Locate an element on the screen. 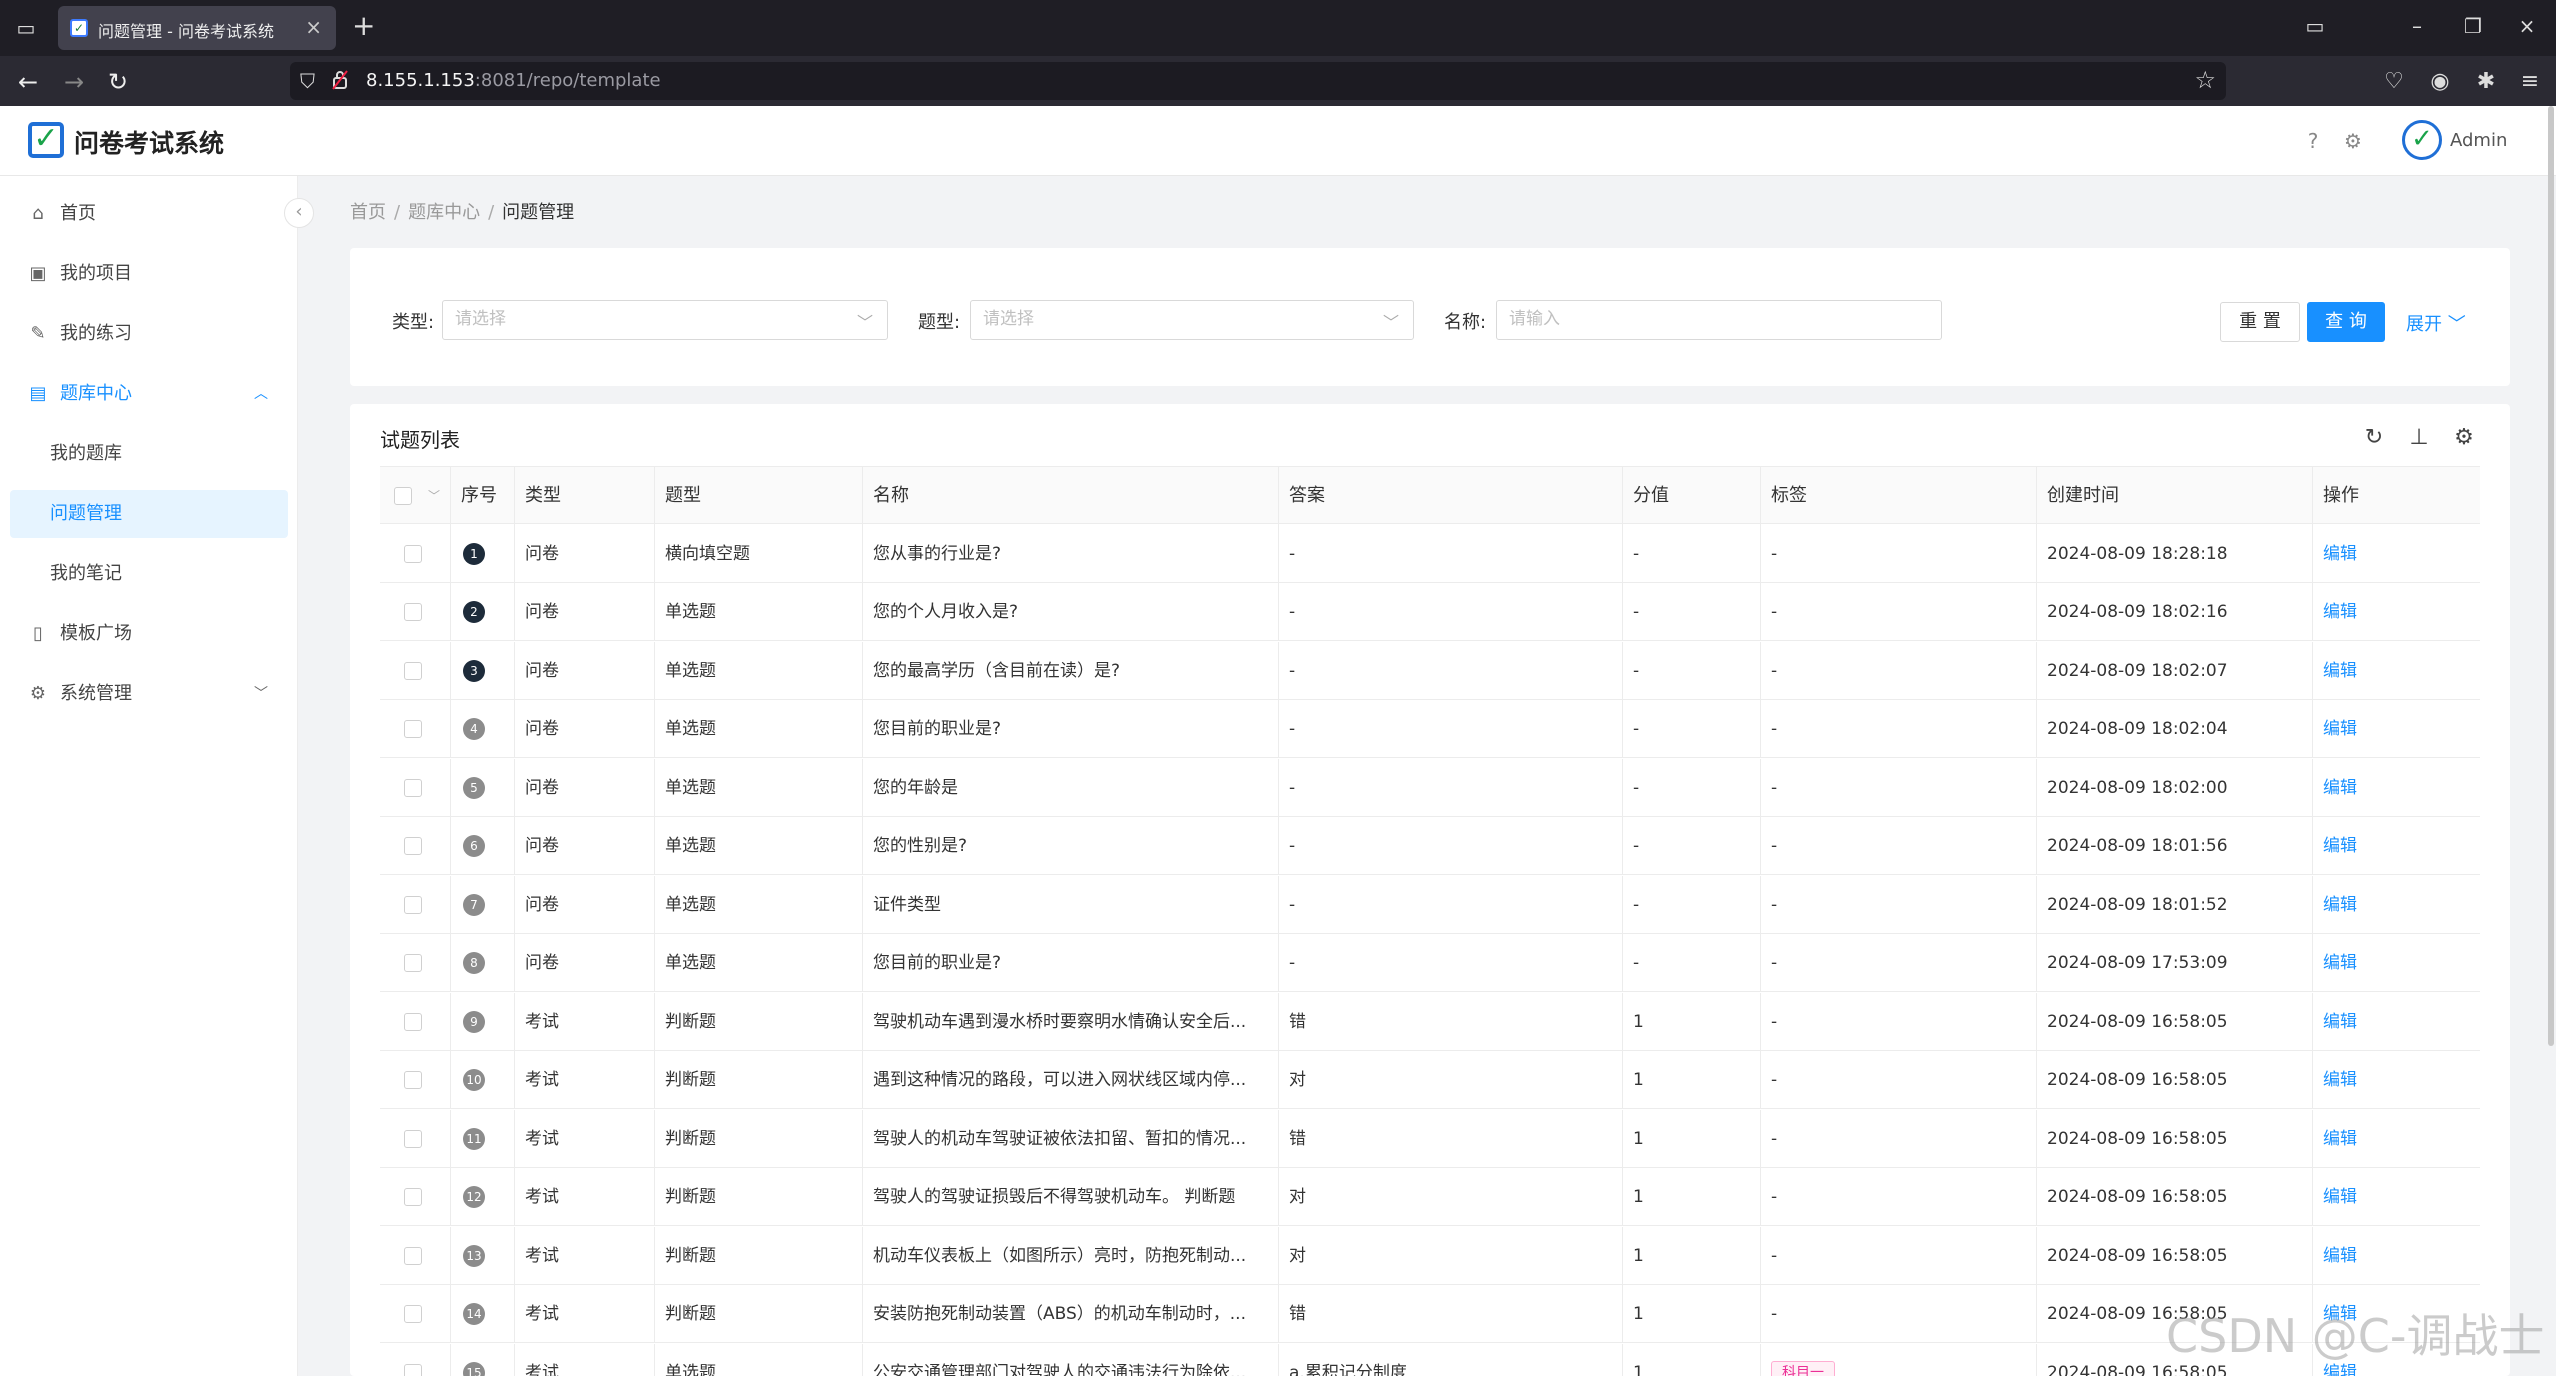  tab-overview-icon: ▭ is located at coordinates (26, 28).